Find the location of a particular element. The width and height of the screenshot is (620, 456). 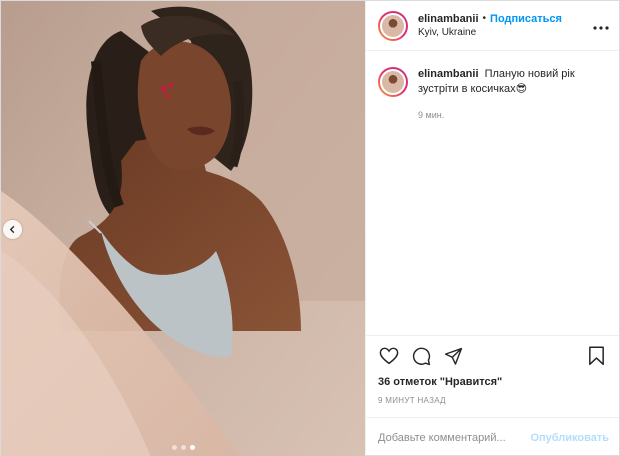

comment-icon is located at coordinates (421, 356).